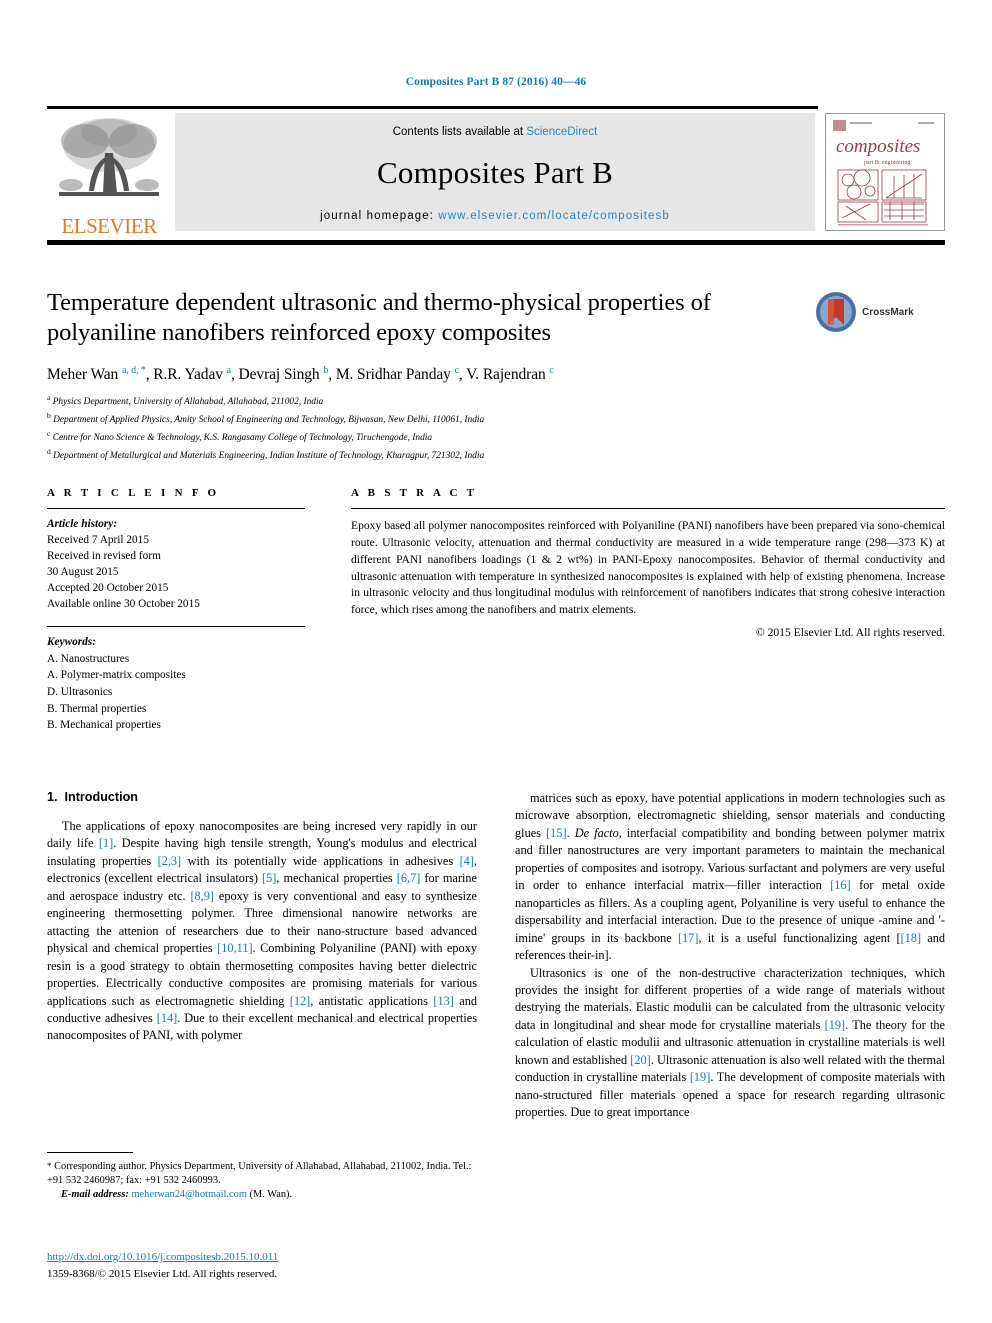 The image size is (992, 1323). I want to click on history-item: Available online 30 October 2015, so click(123, 604).